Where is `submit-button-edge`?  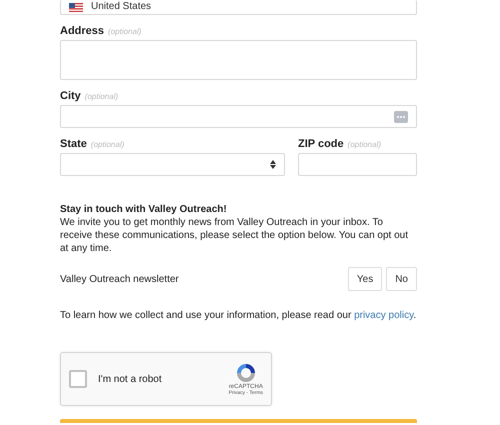 submit-button-edge is located at coordinates (238, 421).